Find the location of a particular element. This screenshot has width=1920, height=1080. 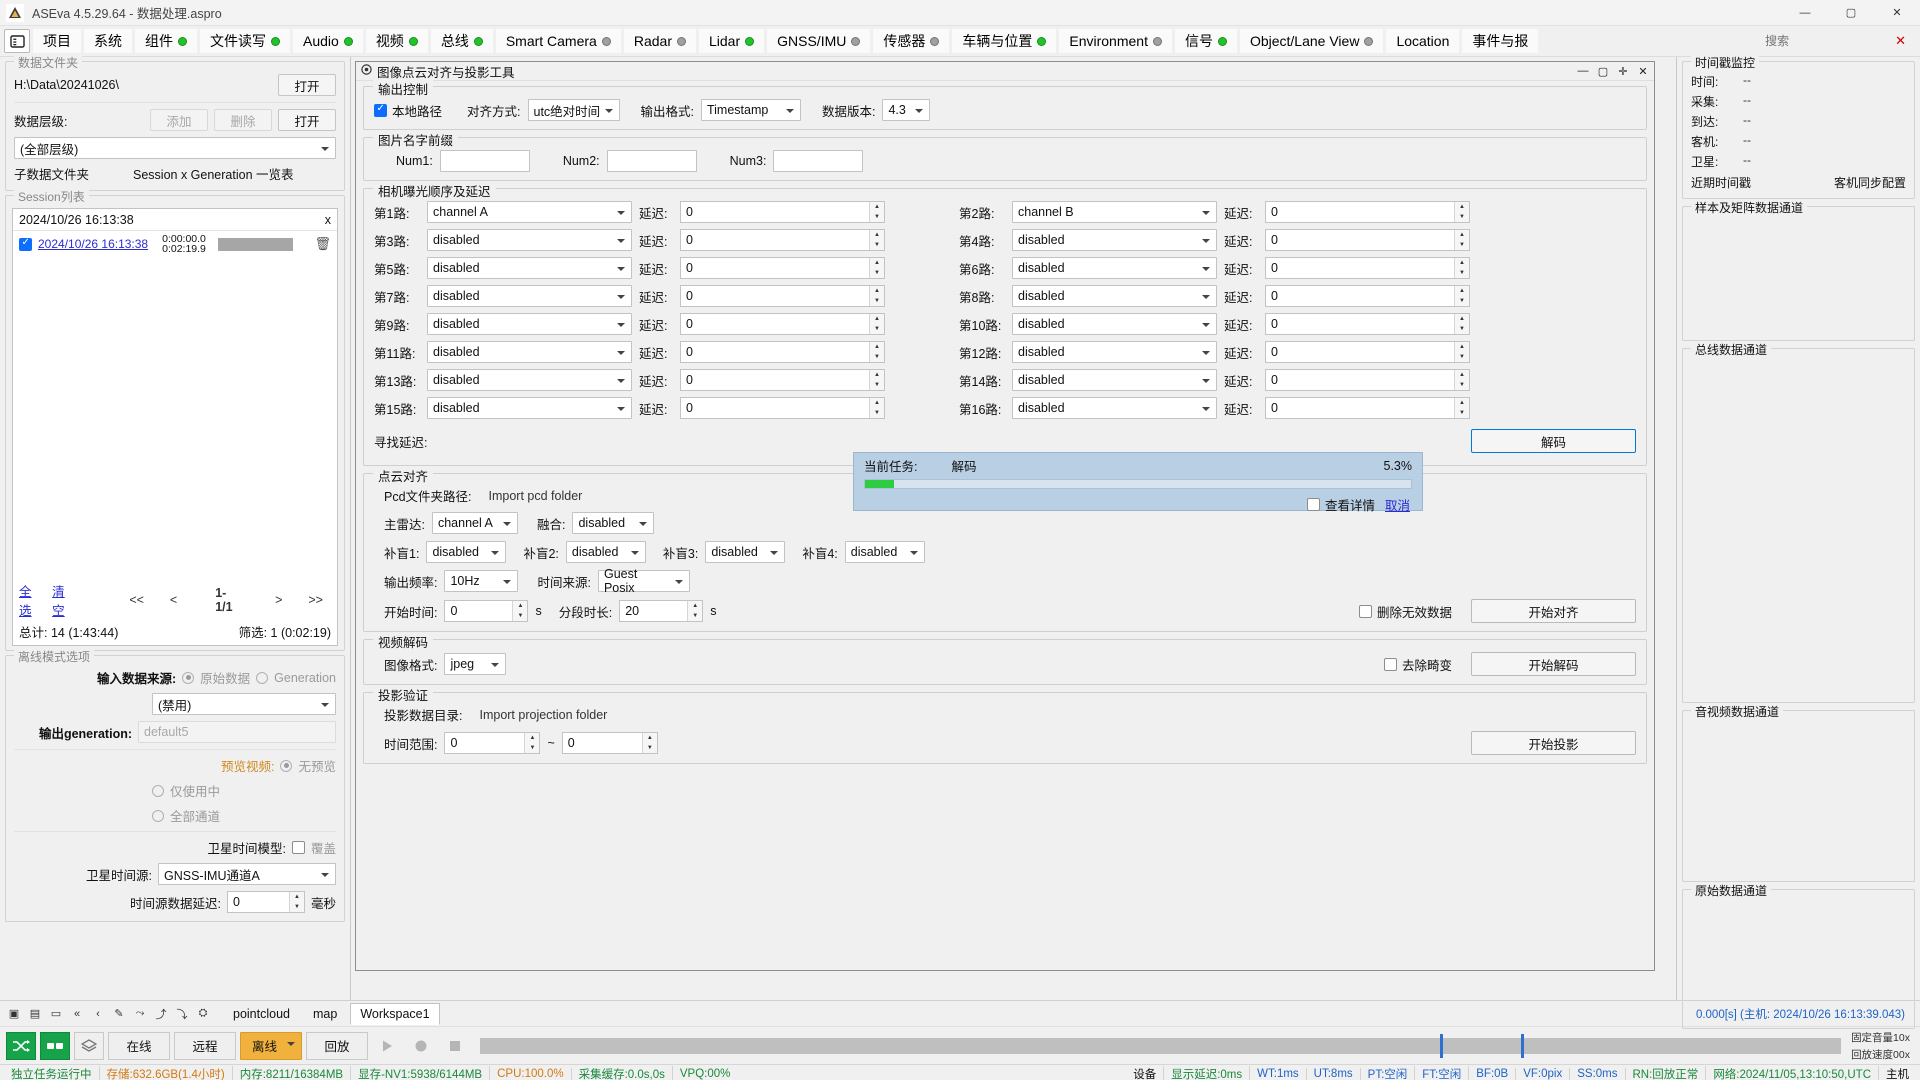

minimize-panel-icon: ▭ is located at coordinates (56, 1014).